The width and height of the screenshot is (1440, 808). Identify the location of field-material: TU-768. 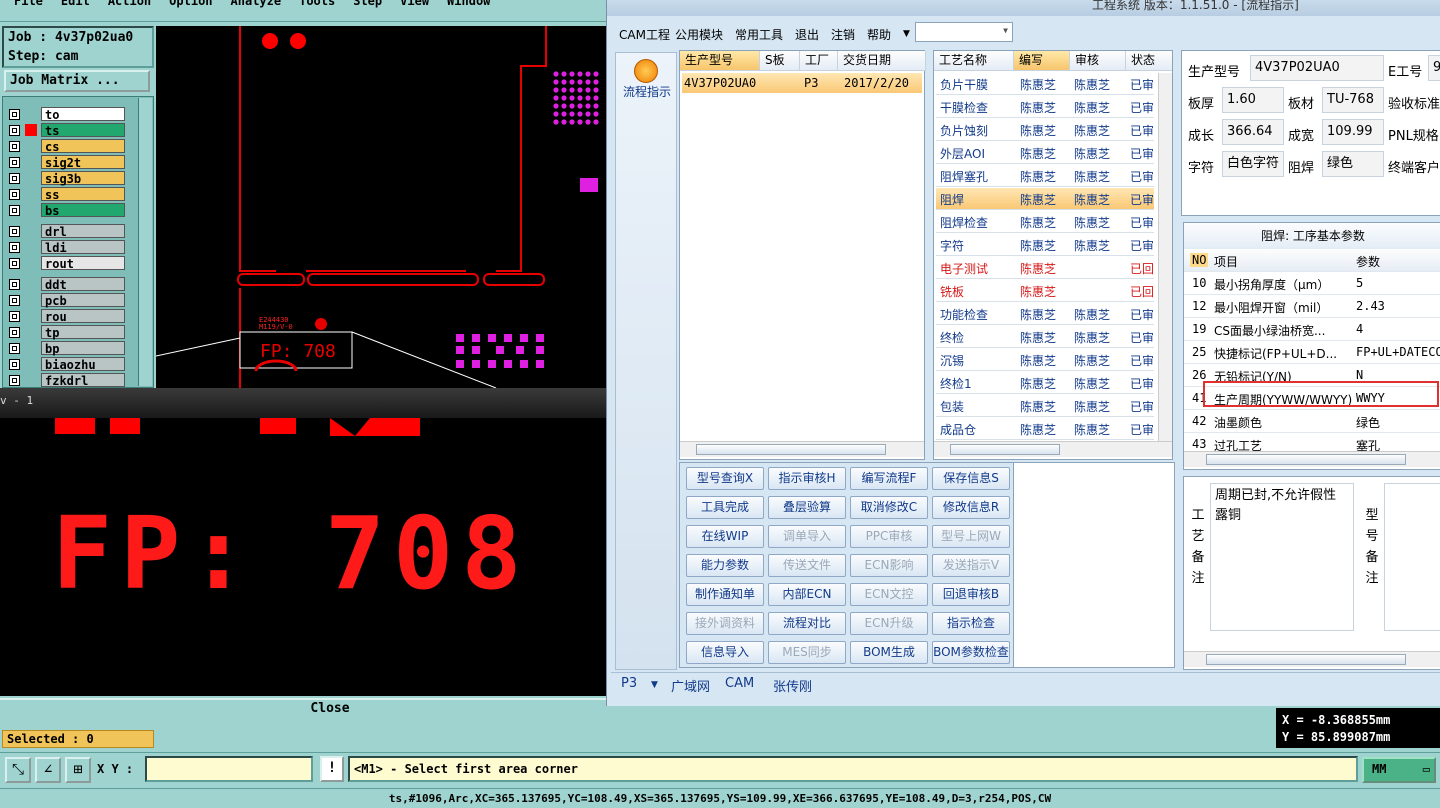
(1353, 100).